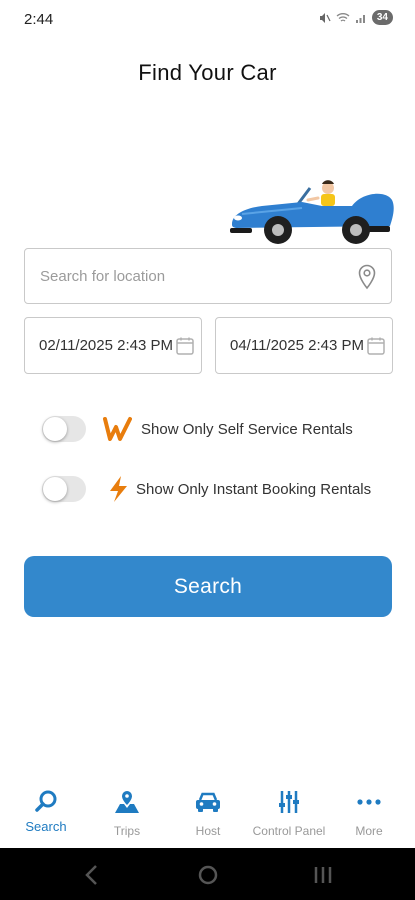 The width and height of the screenshot is (415, 900). I want to click on map-icon, so click(127, 802).